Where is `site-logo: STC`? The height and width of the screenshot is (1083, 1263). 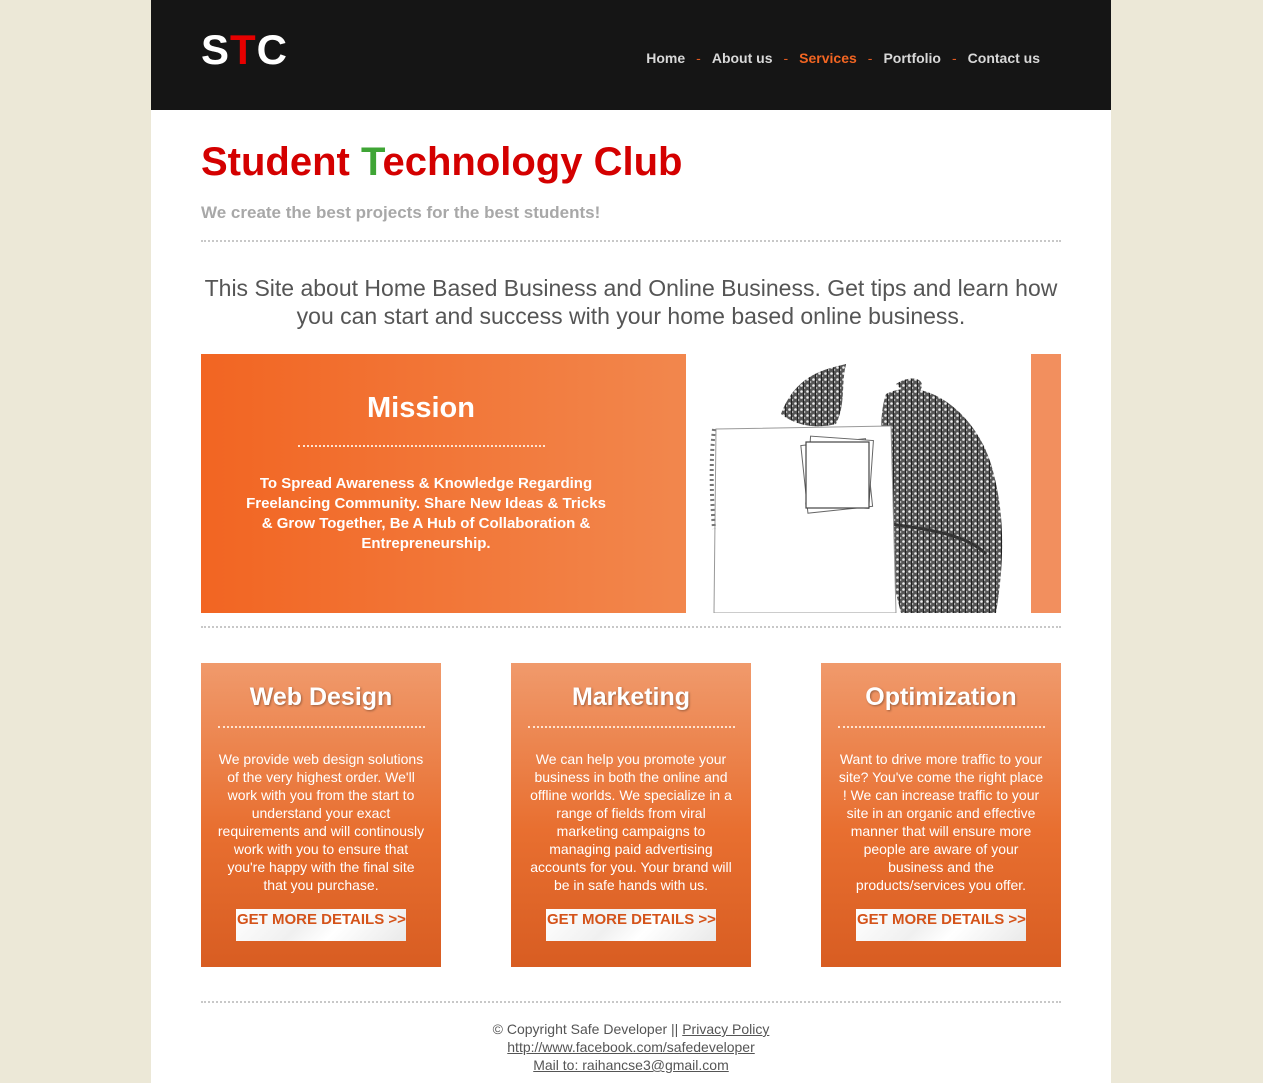 site-logo: STC is located at coordinates (244, 50).